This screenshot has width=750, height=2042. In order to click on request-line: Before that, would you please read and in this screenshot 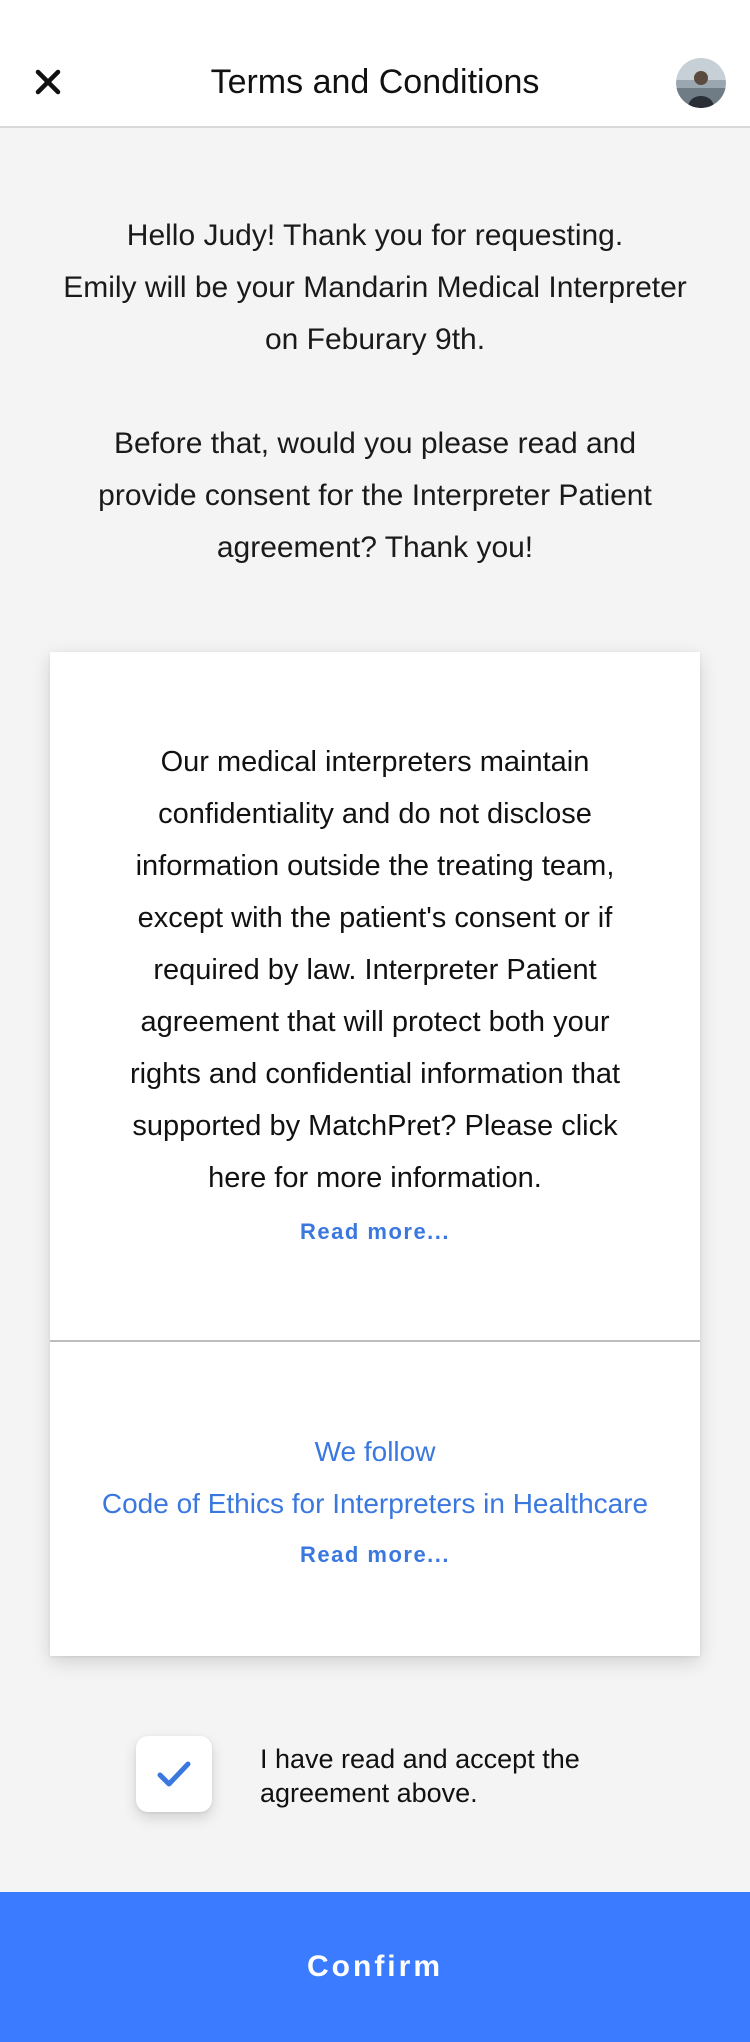, I will do `click(375, 443)`.